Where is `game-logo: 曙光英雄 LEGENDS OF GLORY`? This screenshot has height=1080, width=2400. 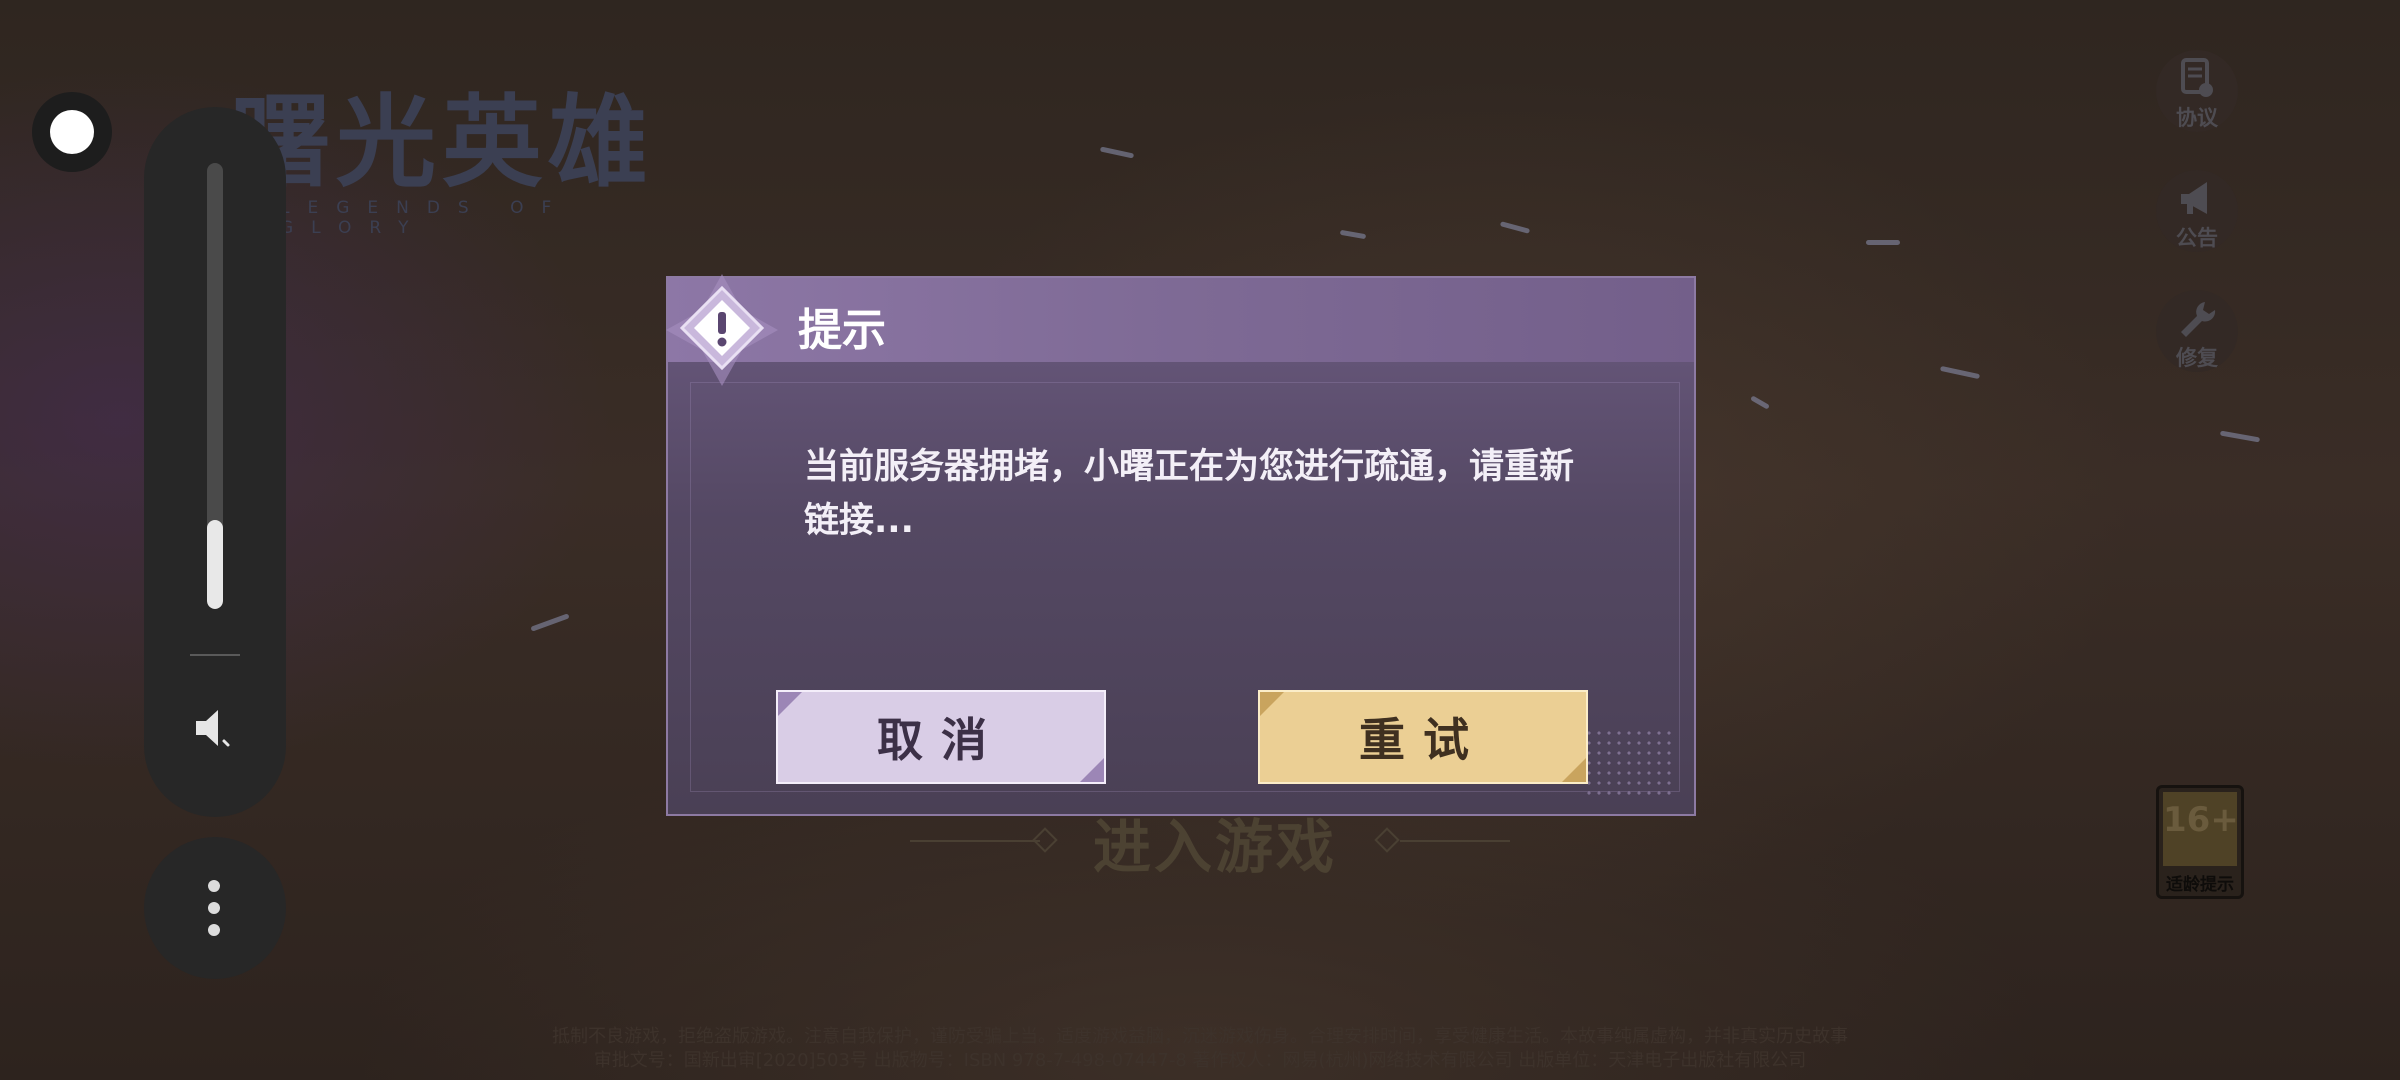 game-logo: 曙光英雄 LEGENDS OF GLORY is located at coordinates (460, 160).